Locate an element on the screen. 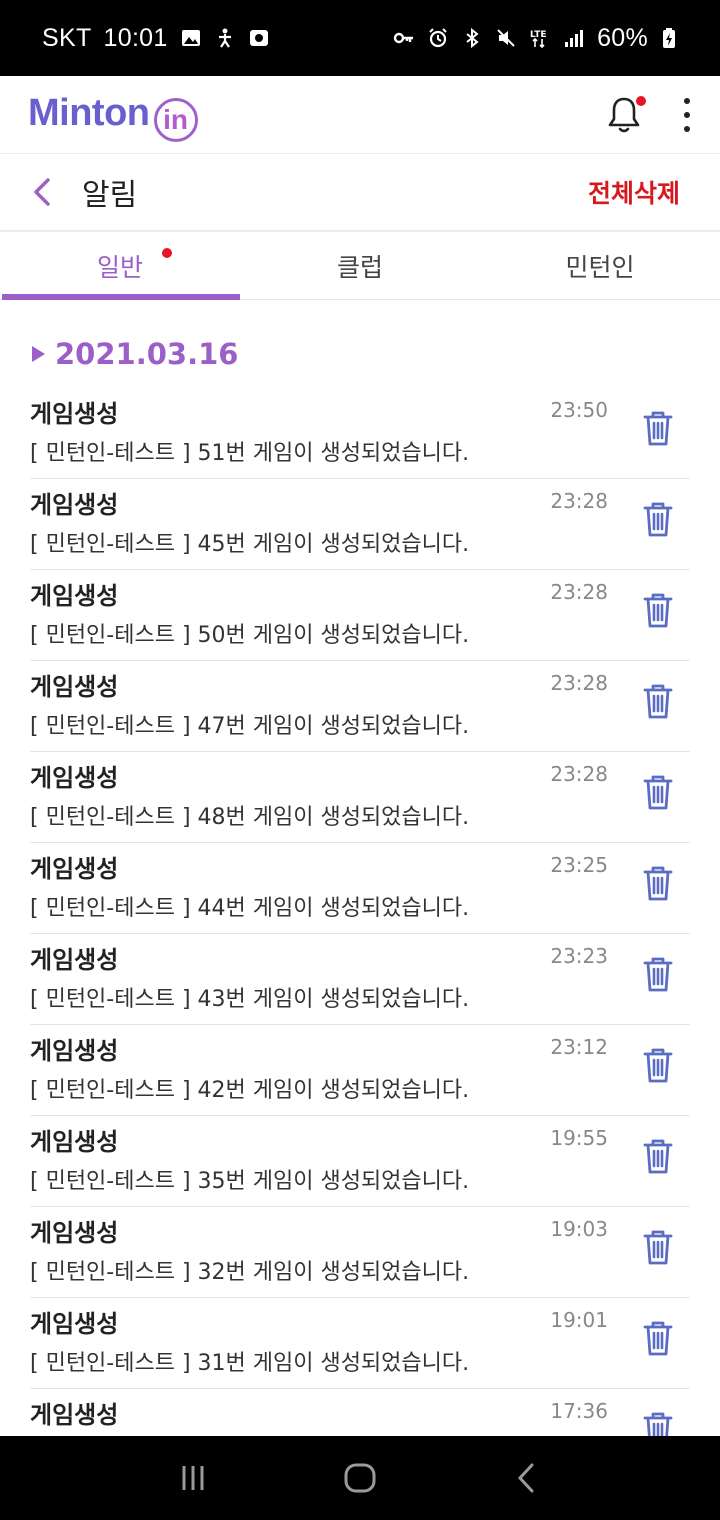  tab-club: 클럽 is located at coordinates (360, 265).